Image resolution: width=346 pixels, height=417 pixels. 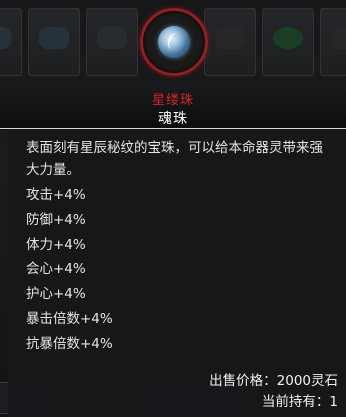 I want to click on held-count-label: 当前持有：, so click(x=295, y=402).